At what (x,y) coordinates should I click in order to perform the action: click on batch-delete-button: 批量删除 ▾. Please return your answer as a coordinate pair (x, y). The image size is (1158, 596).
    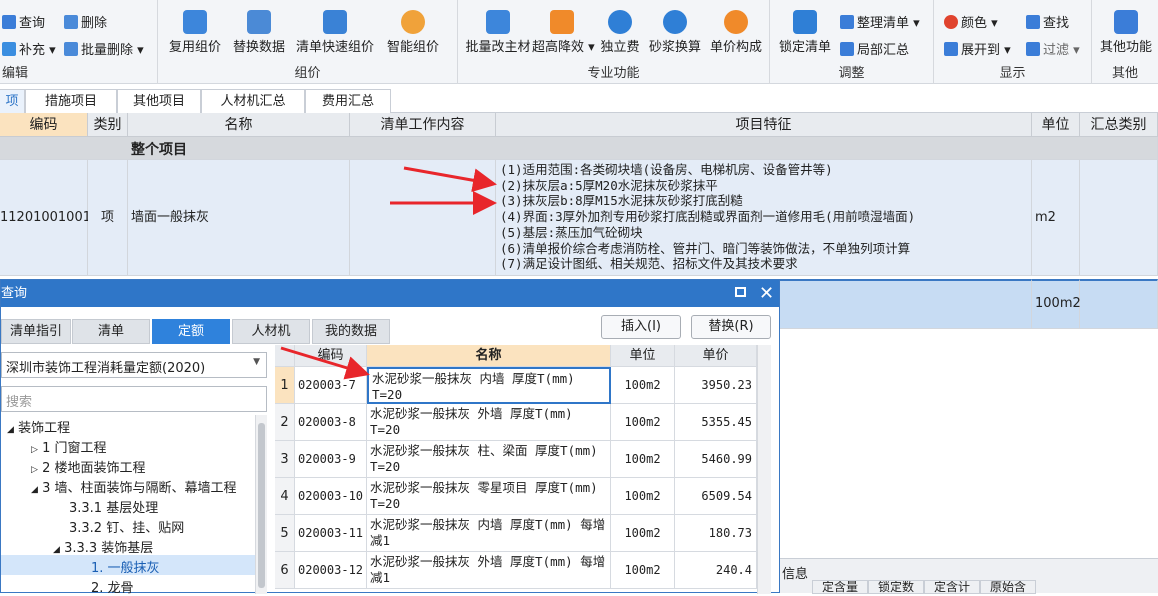
    Looking at the image, I should click on (104, 48).